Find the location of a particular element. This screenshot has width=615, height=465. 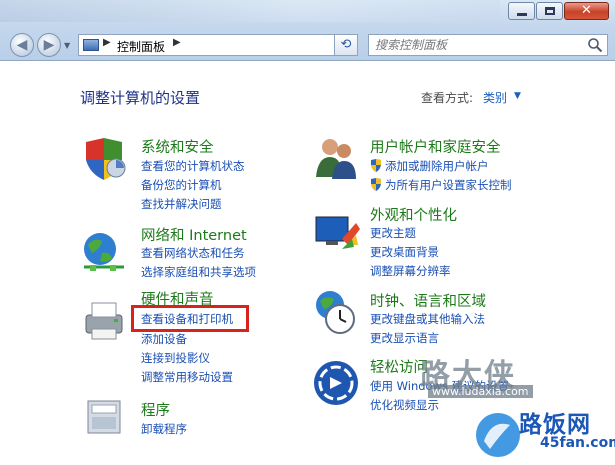

users-icon is located at coordinates (336, 157).